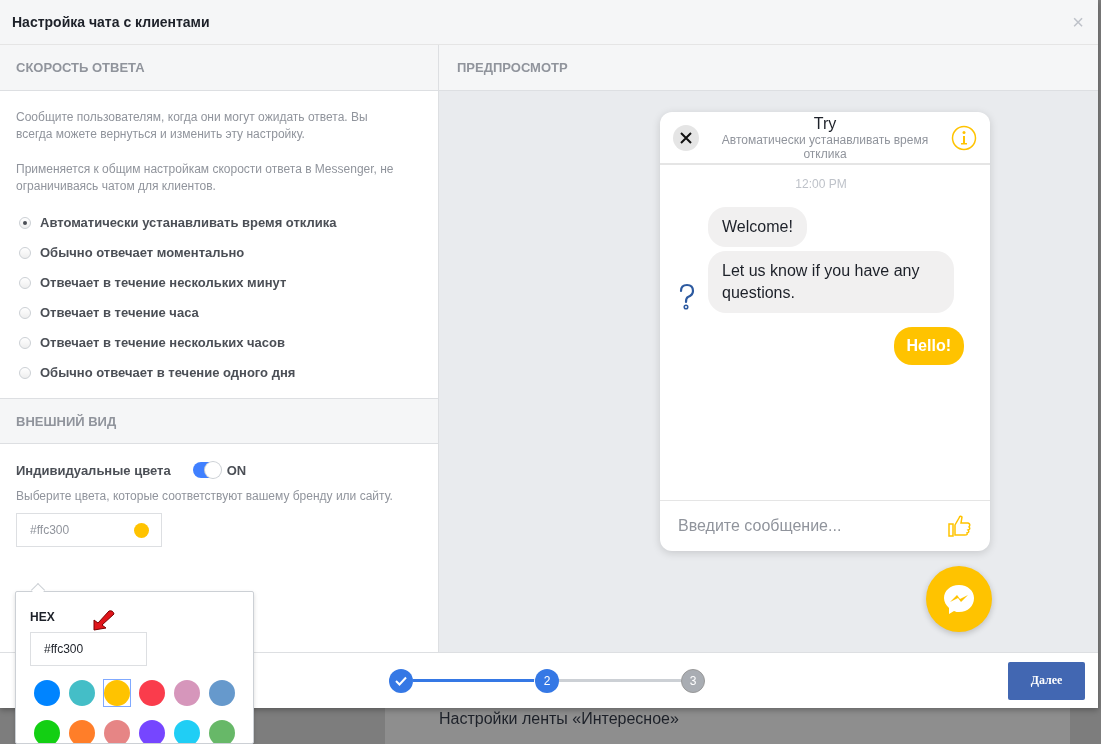  What do you see at coordinates (825, 123) in the screenshot?
I see `chat-title: Try` at bounding box center [825, 123].